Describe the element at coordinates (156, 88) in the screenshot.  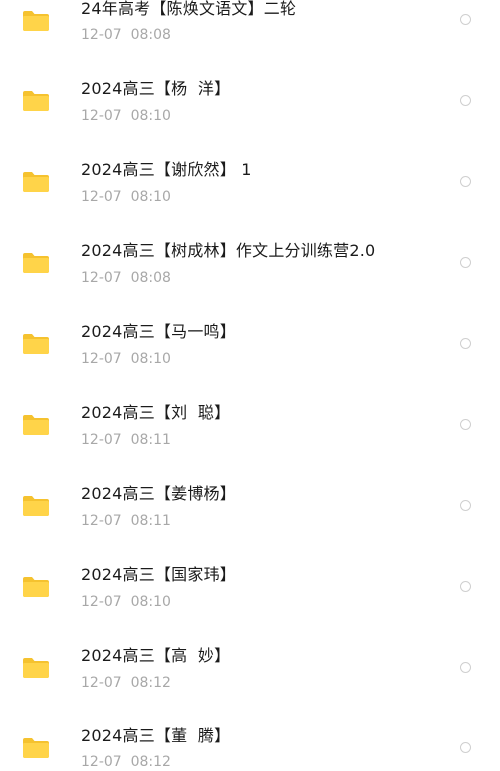
I see `folder-name: 2024高三【杨 洋】` at that location.